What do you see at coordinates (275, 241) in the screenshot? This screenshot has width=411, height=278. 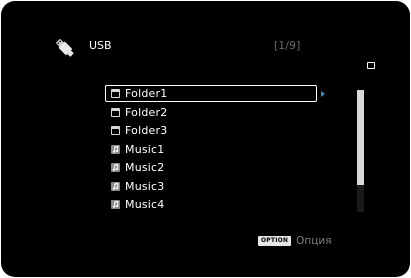 I see `option-button: OPTION` at bounding box center [275, 241].